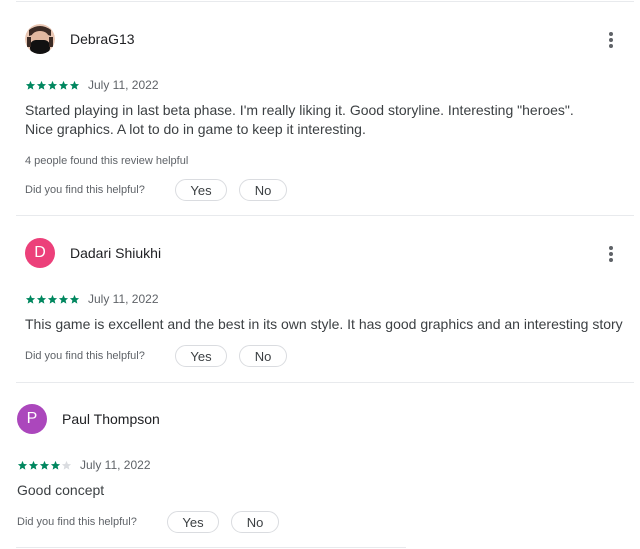  Describe the element at coordinates (111, 419) in the screenshot. I see `review-author: Paul Thompson` at that location.